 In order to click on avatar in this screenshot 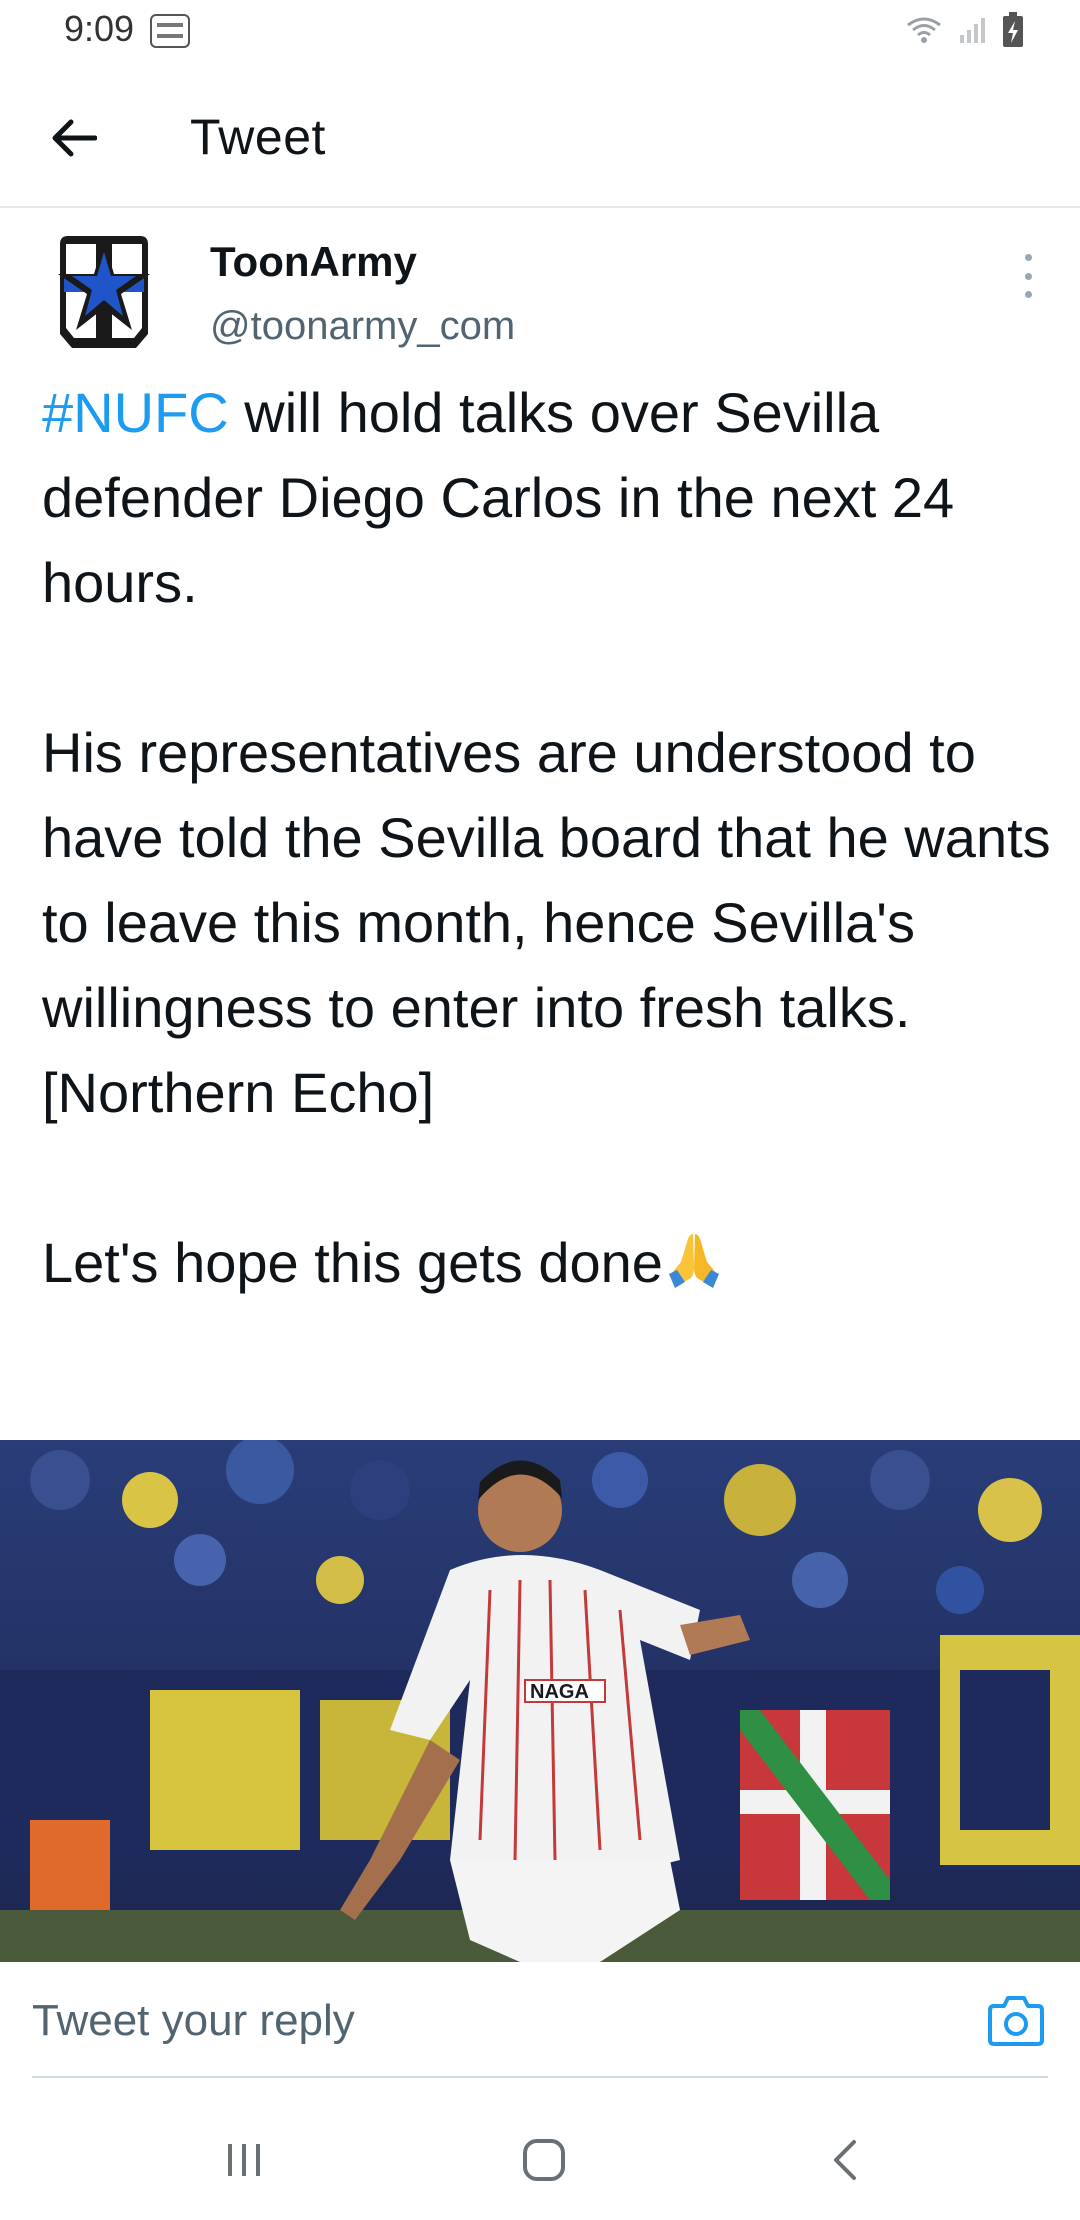, I will do `click(104, 292)`.